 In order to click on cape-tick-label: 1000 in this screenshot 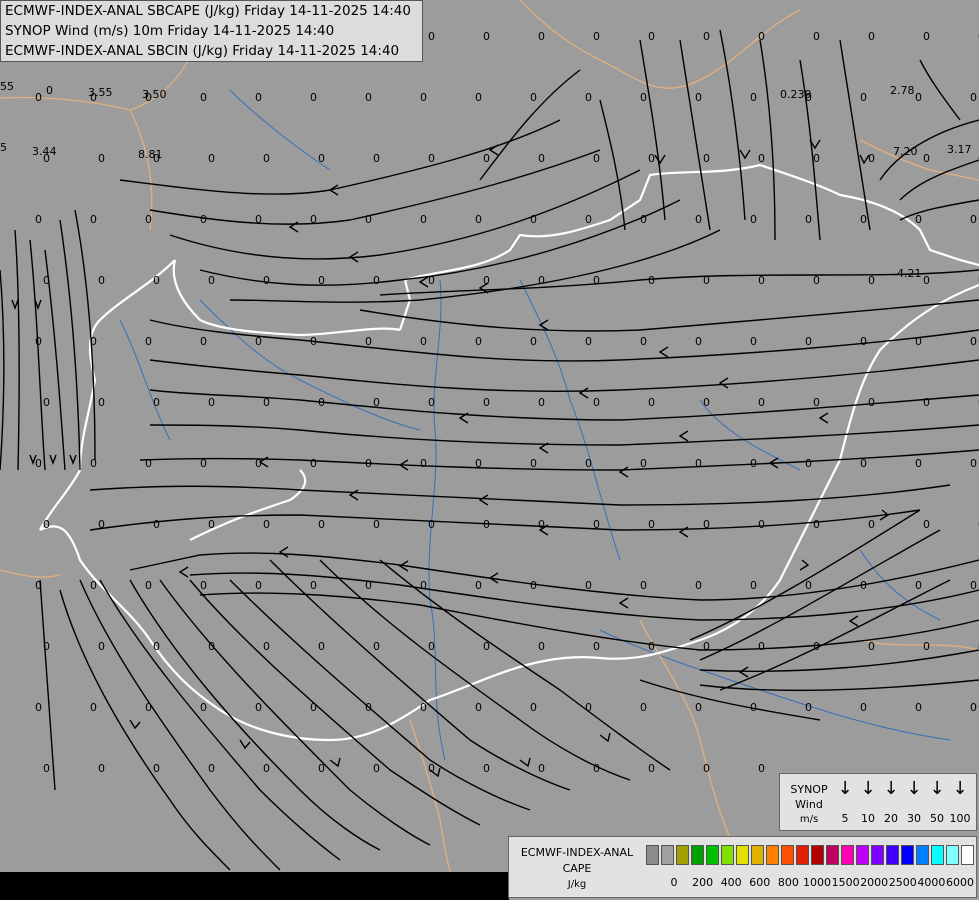, I will do `click(817, 882)`.